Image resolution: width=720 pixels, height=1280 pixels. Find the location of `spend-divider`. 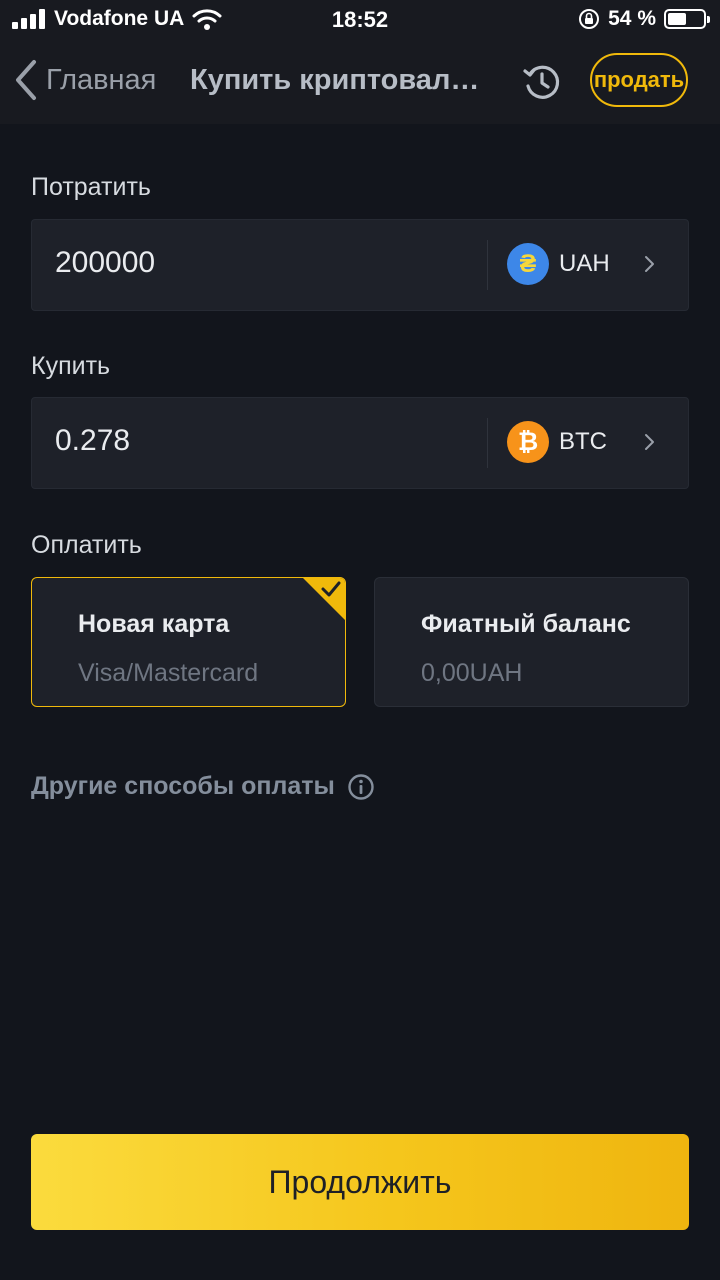

spend-divider is located at coordinates (487, 265).